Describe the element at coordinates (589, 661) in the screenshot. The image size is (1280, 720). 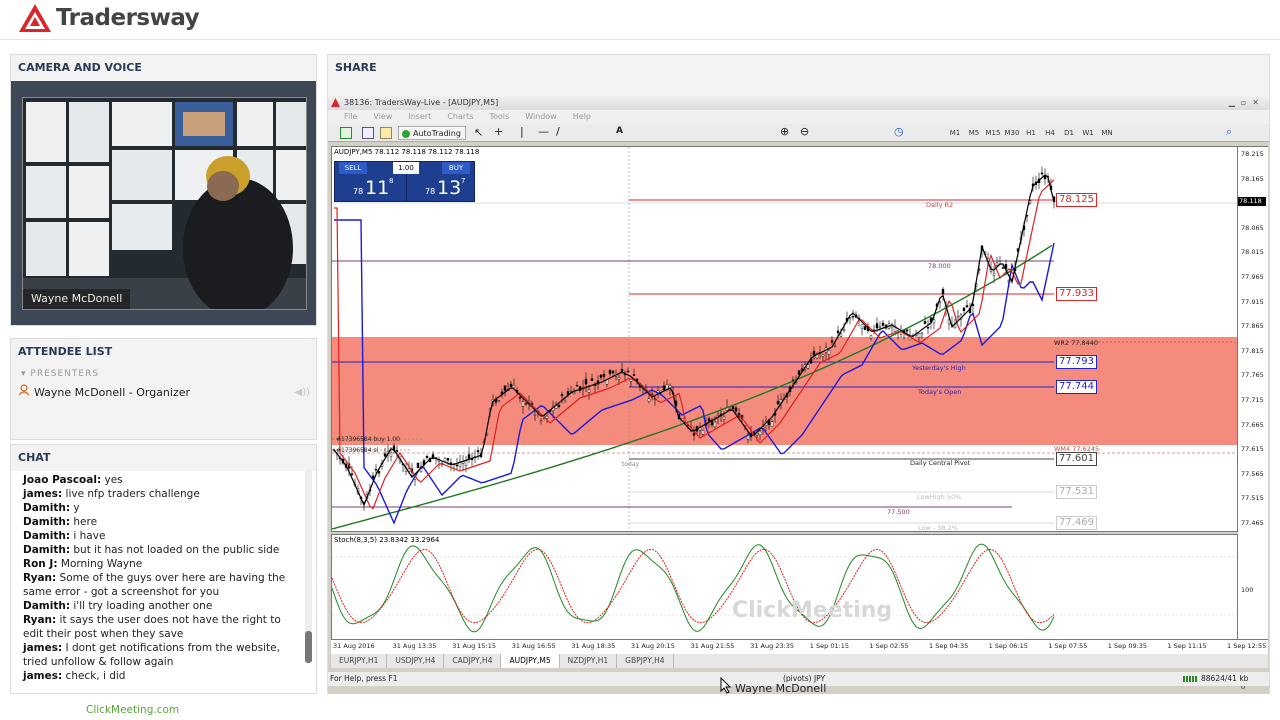
I see `tab-nzdjpy: NZDJPY,H1` at that location.